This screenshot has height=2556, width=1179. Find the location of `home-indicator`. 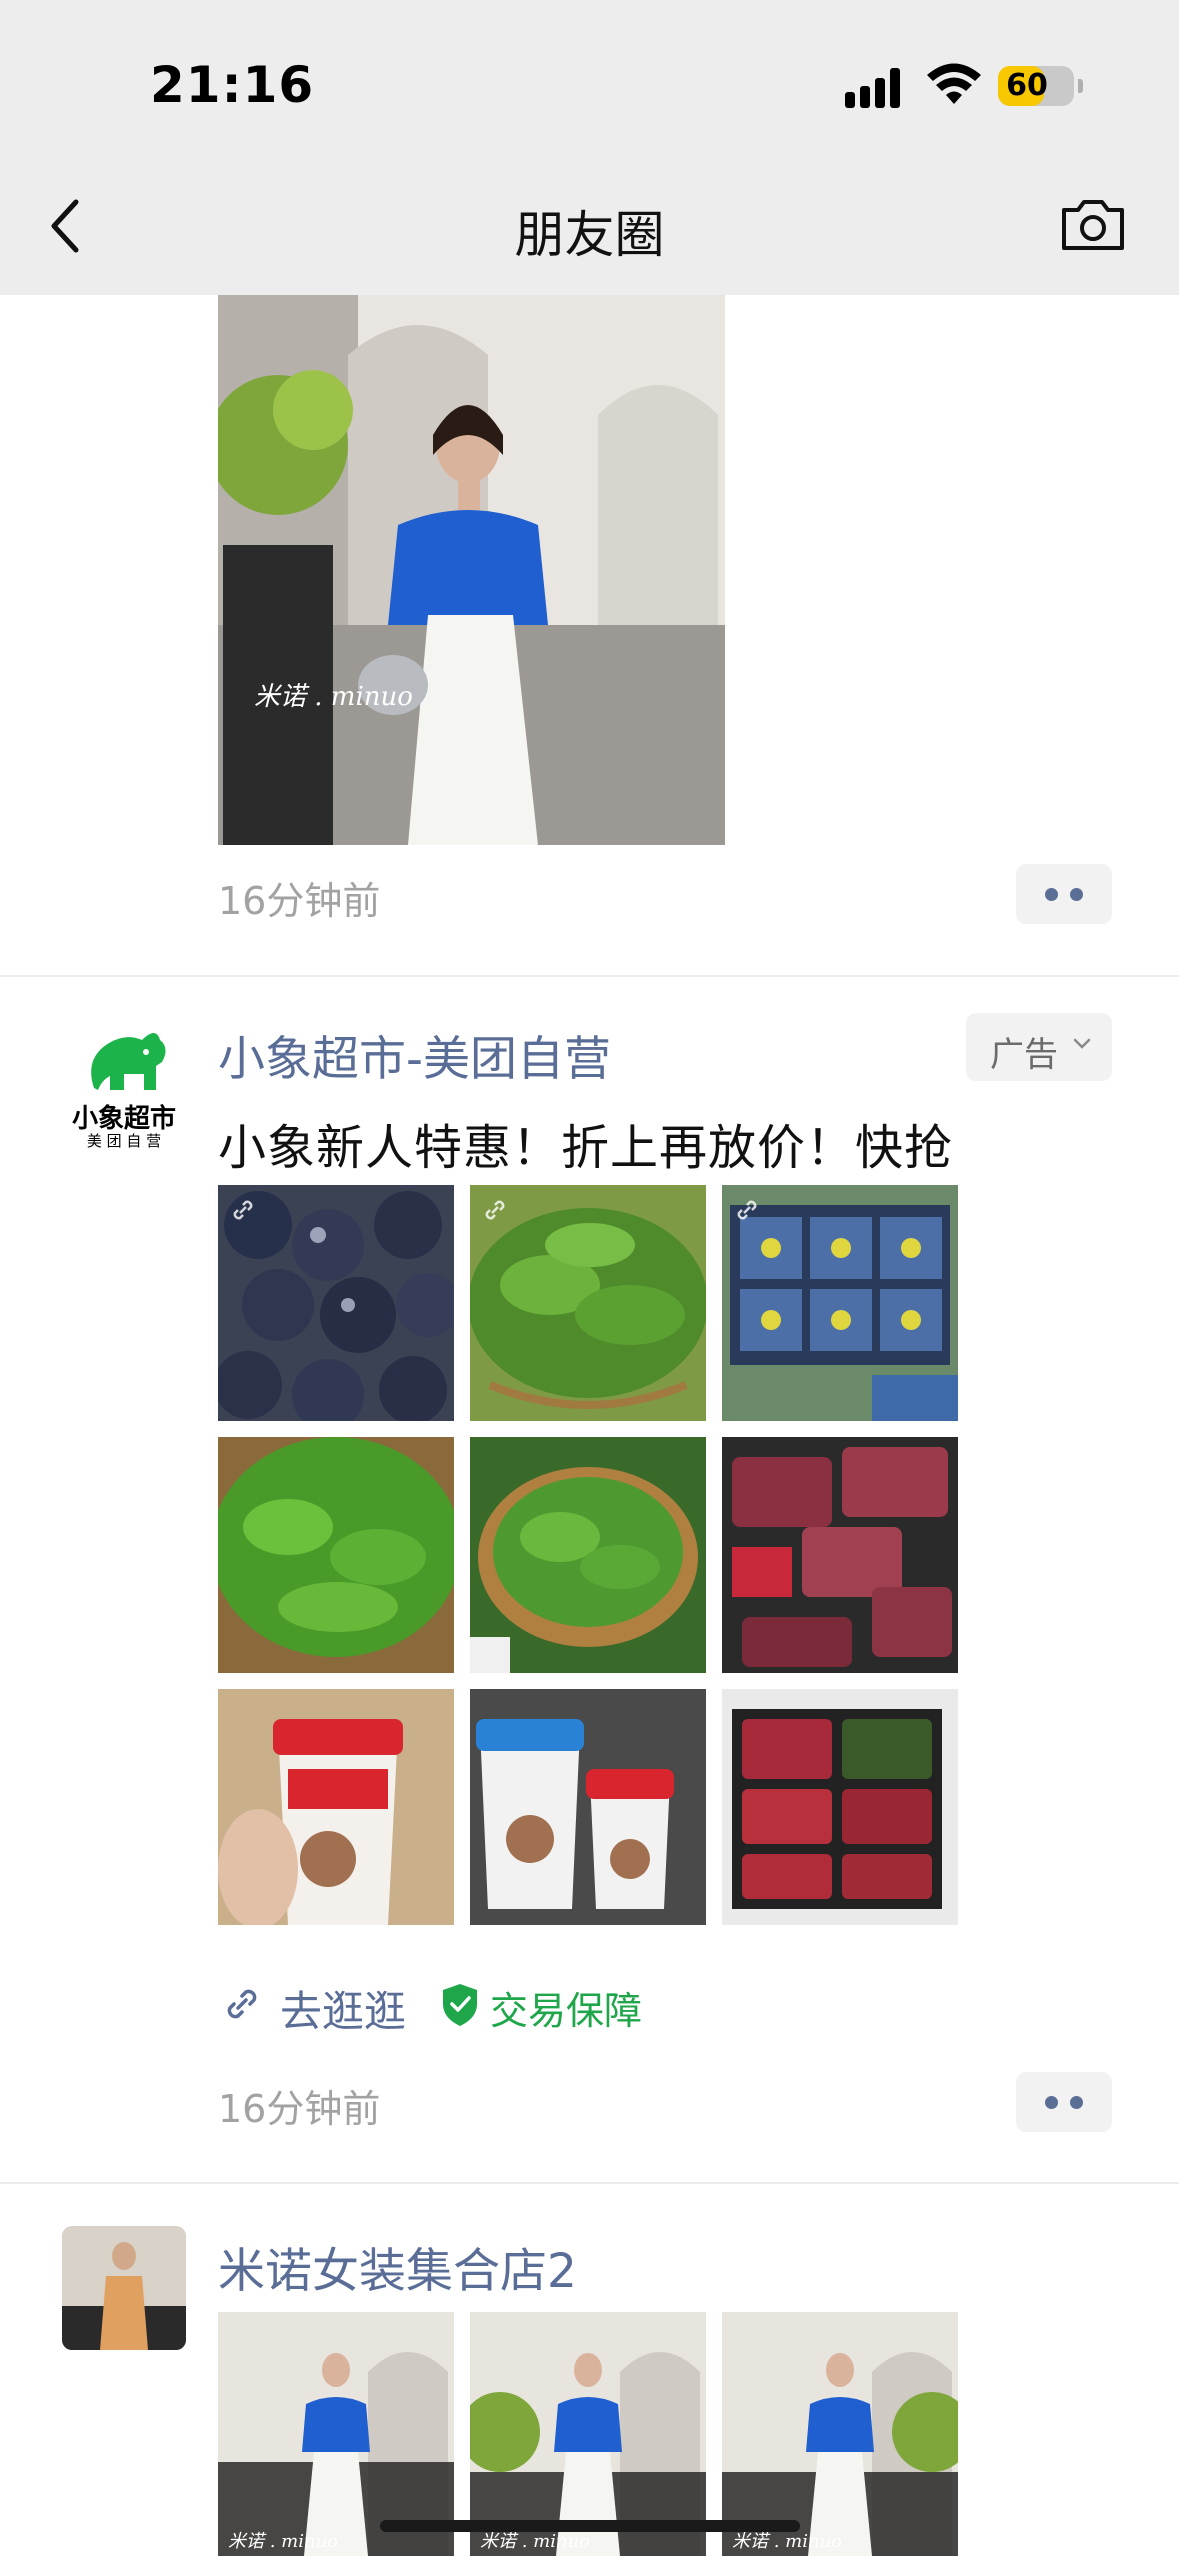

home-indicator is located at coordinates (590, 2526).